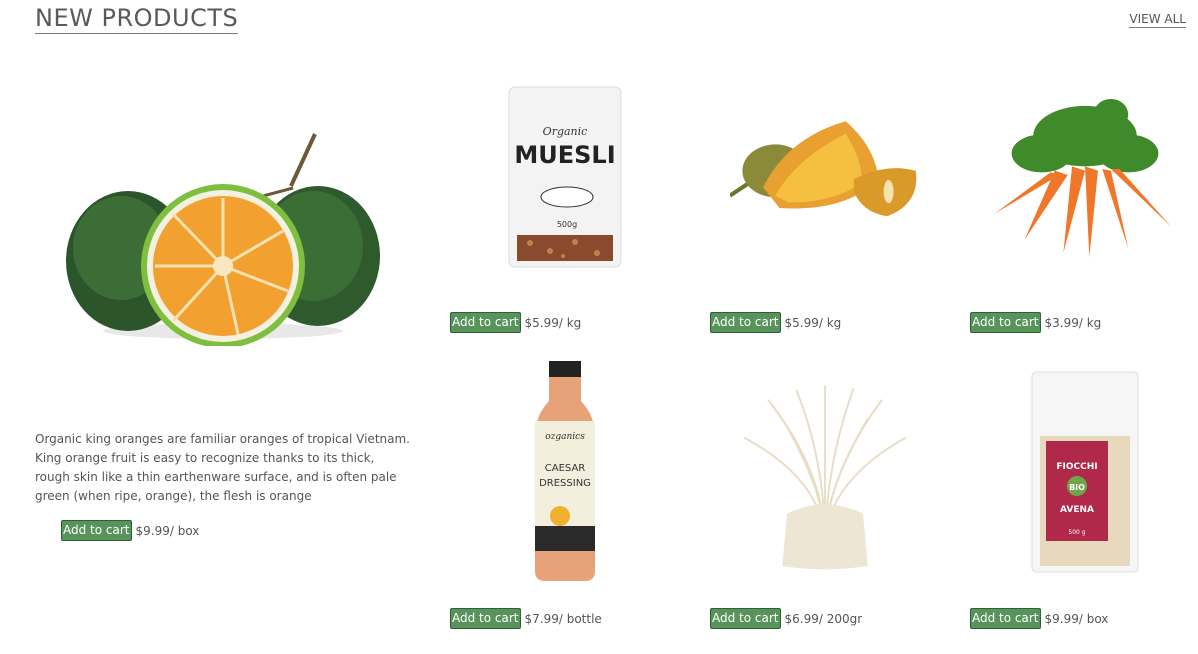 This screenshot has height=654, width=1198. Describe the element at coordinates (567, 224) in the screenshot. I see `muesli-weight-text: 500g` at that location.